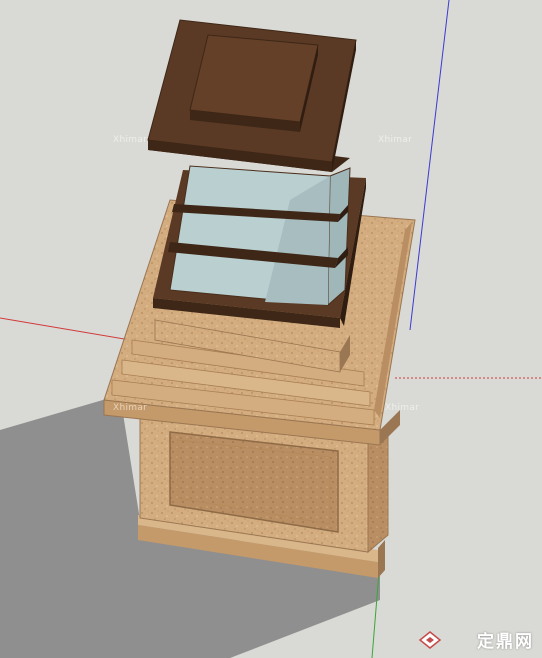 Image resolution: width=542 pixels, height=658 pixels. I want to click on diamond-logo-icon, so click(430, 640).